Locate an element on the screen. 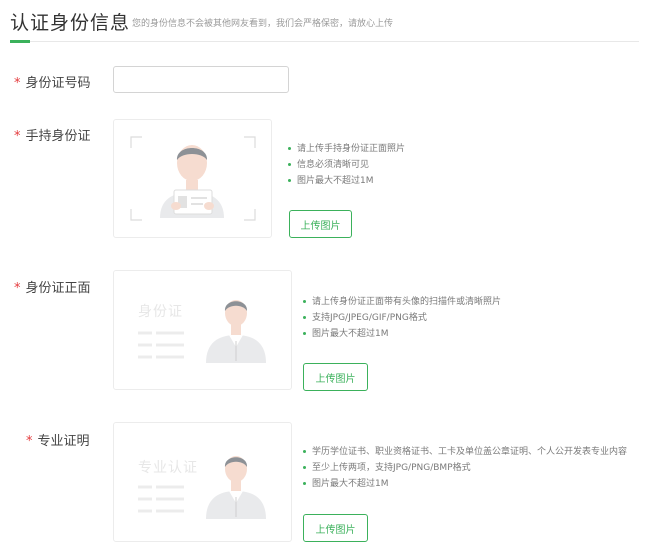  id-front-upload-button: 上传图片 is located at coordinates (335, 377).